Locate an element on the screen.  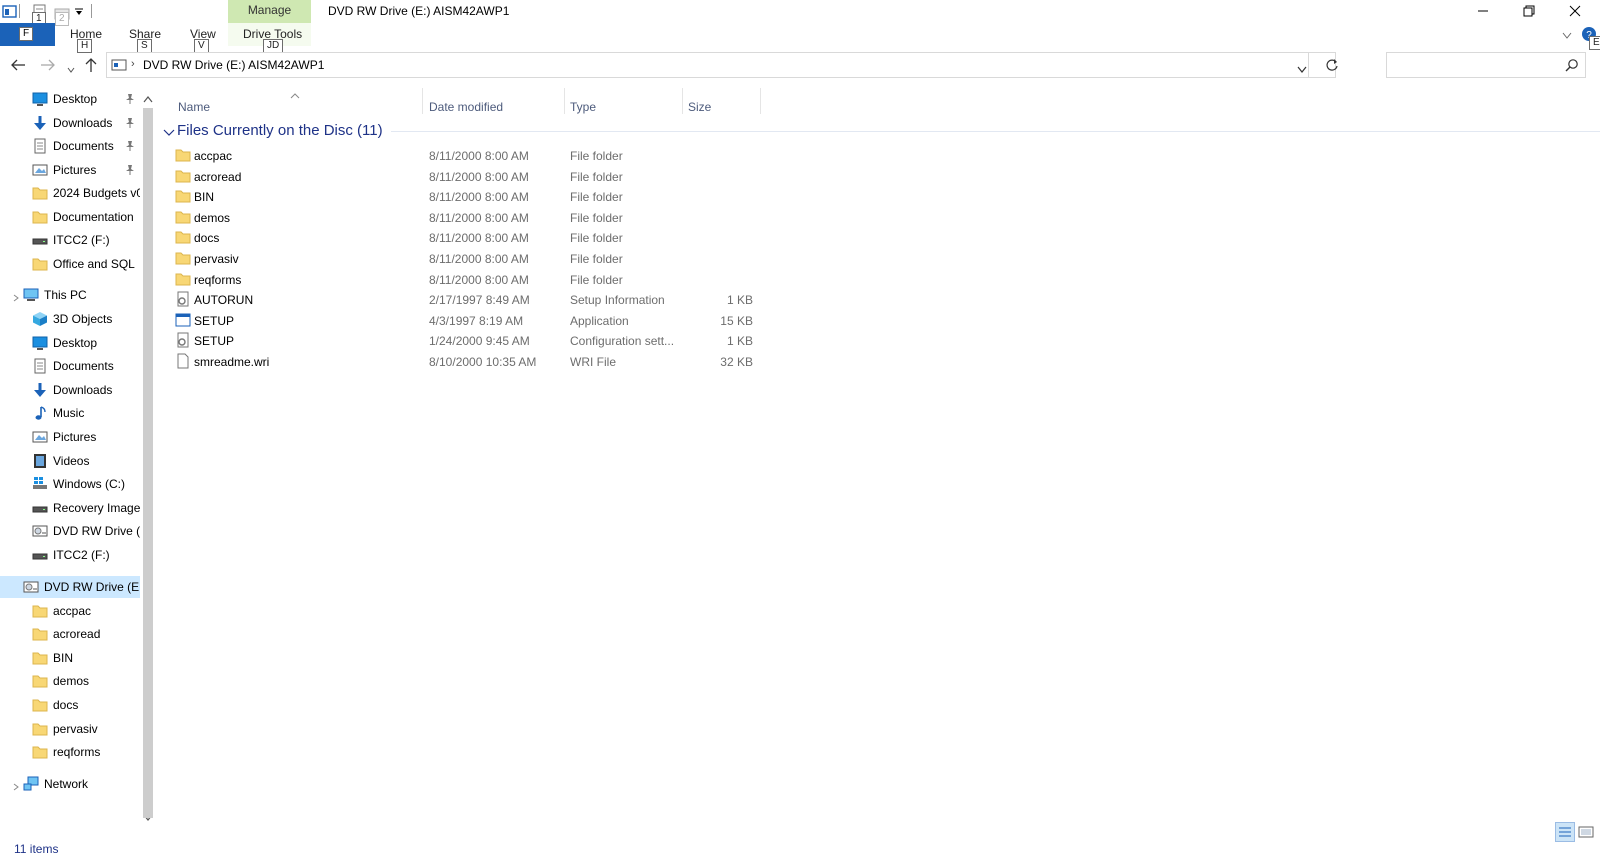
back-arrow-icon is located at coordinates (18, 66).